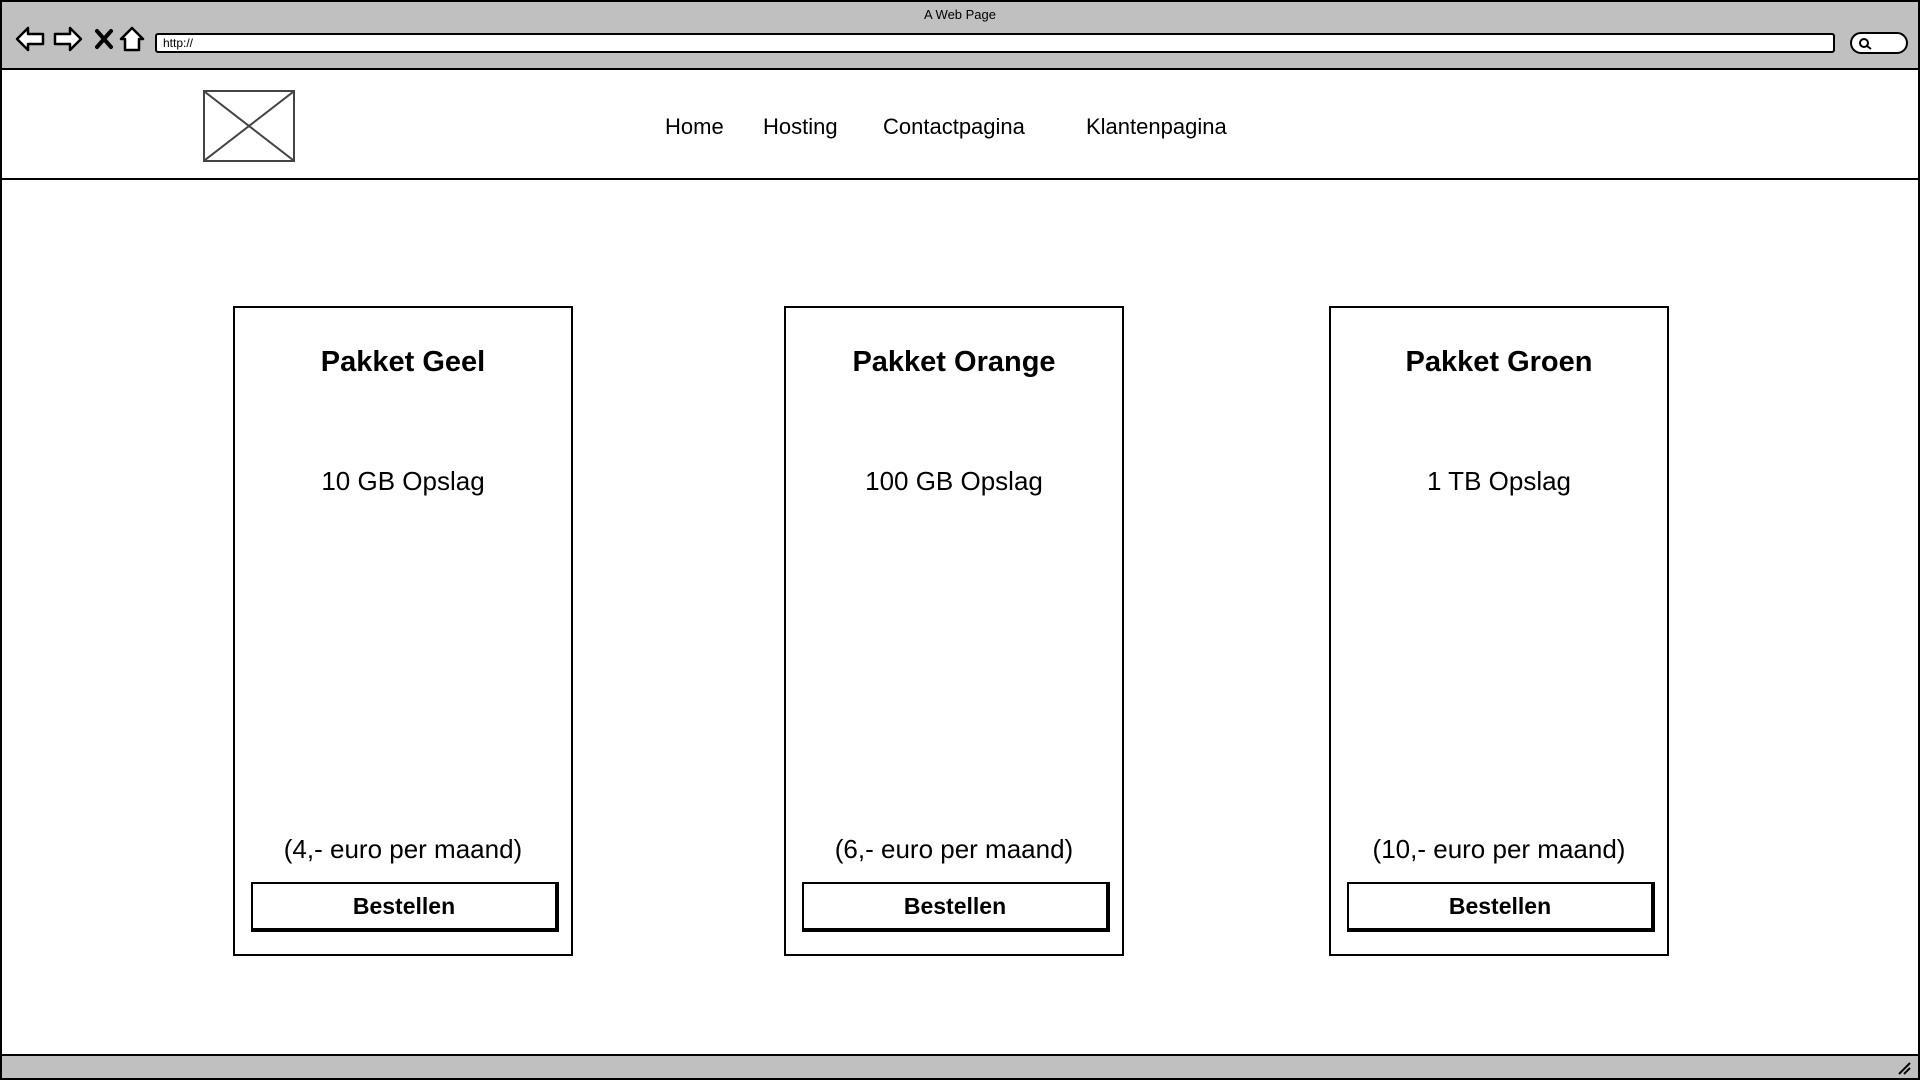  I want to click on package-price: (10,- euro per maand), so click(1499, 849).